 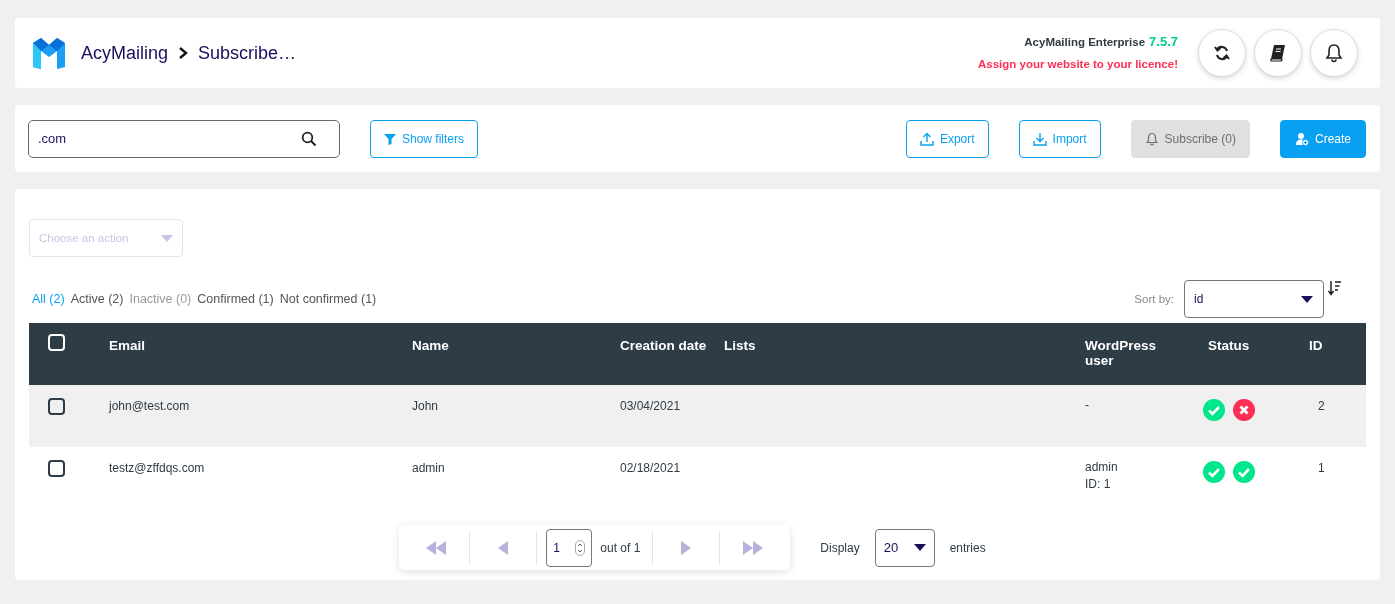 What do you see at coordinates (1301, 138) in the screenshot?
I see `add-user-icon` at bounding box center [1301, 138].